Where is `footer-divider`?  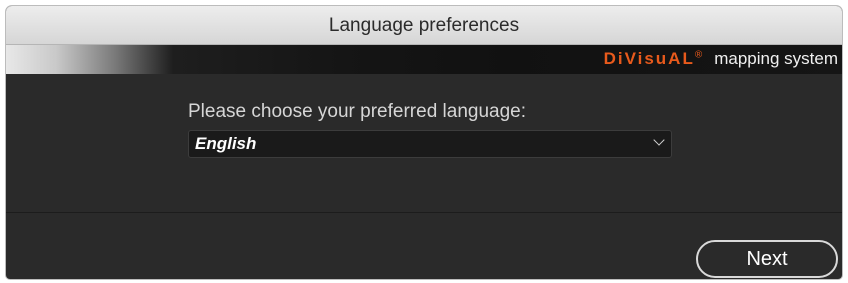
footer-divider is located at coordinates (424, 212).